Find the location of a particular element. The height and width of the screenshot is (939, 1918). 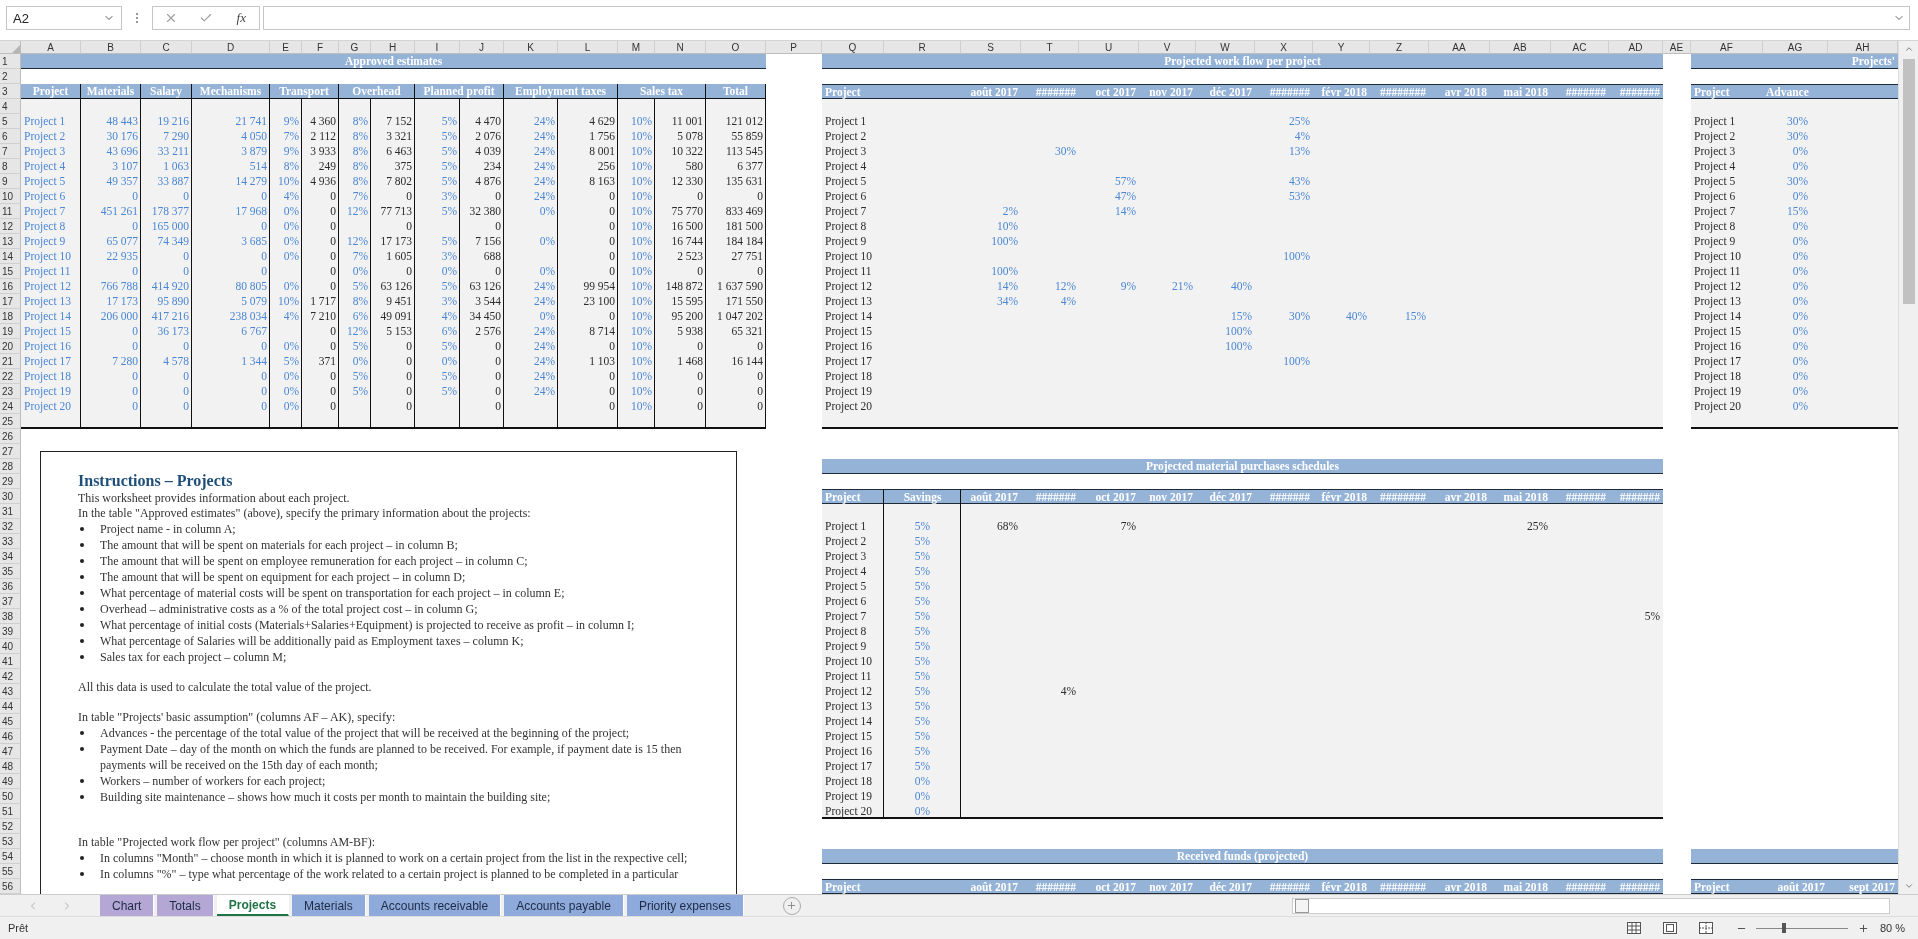

row-number: 41 is located at coordinates (10, 661).